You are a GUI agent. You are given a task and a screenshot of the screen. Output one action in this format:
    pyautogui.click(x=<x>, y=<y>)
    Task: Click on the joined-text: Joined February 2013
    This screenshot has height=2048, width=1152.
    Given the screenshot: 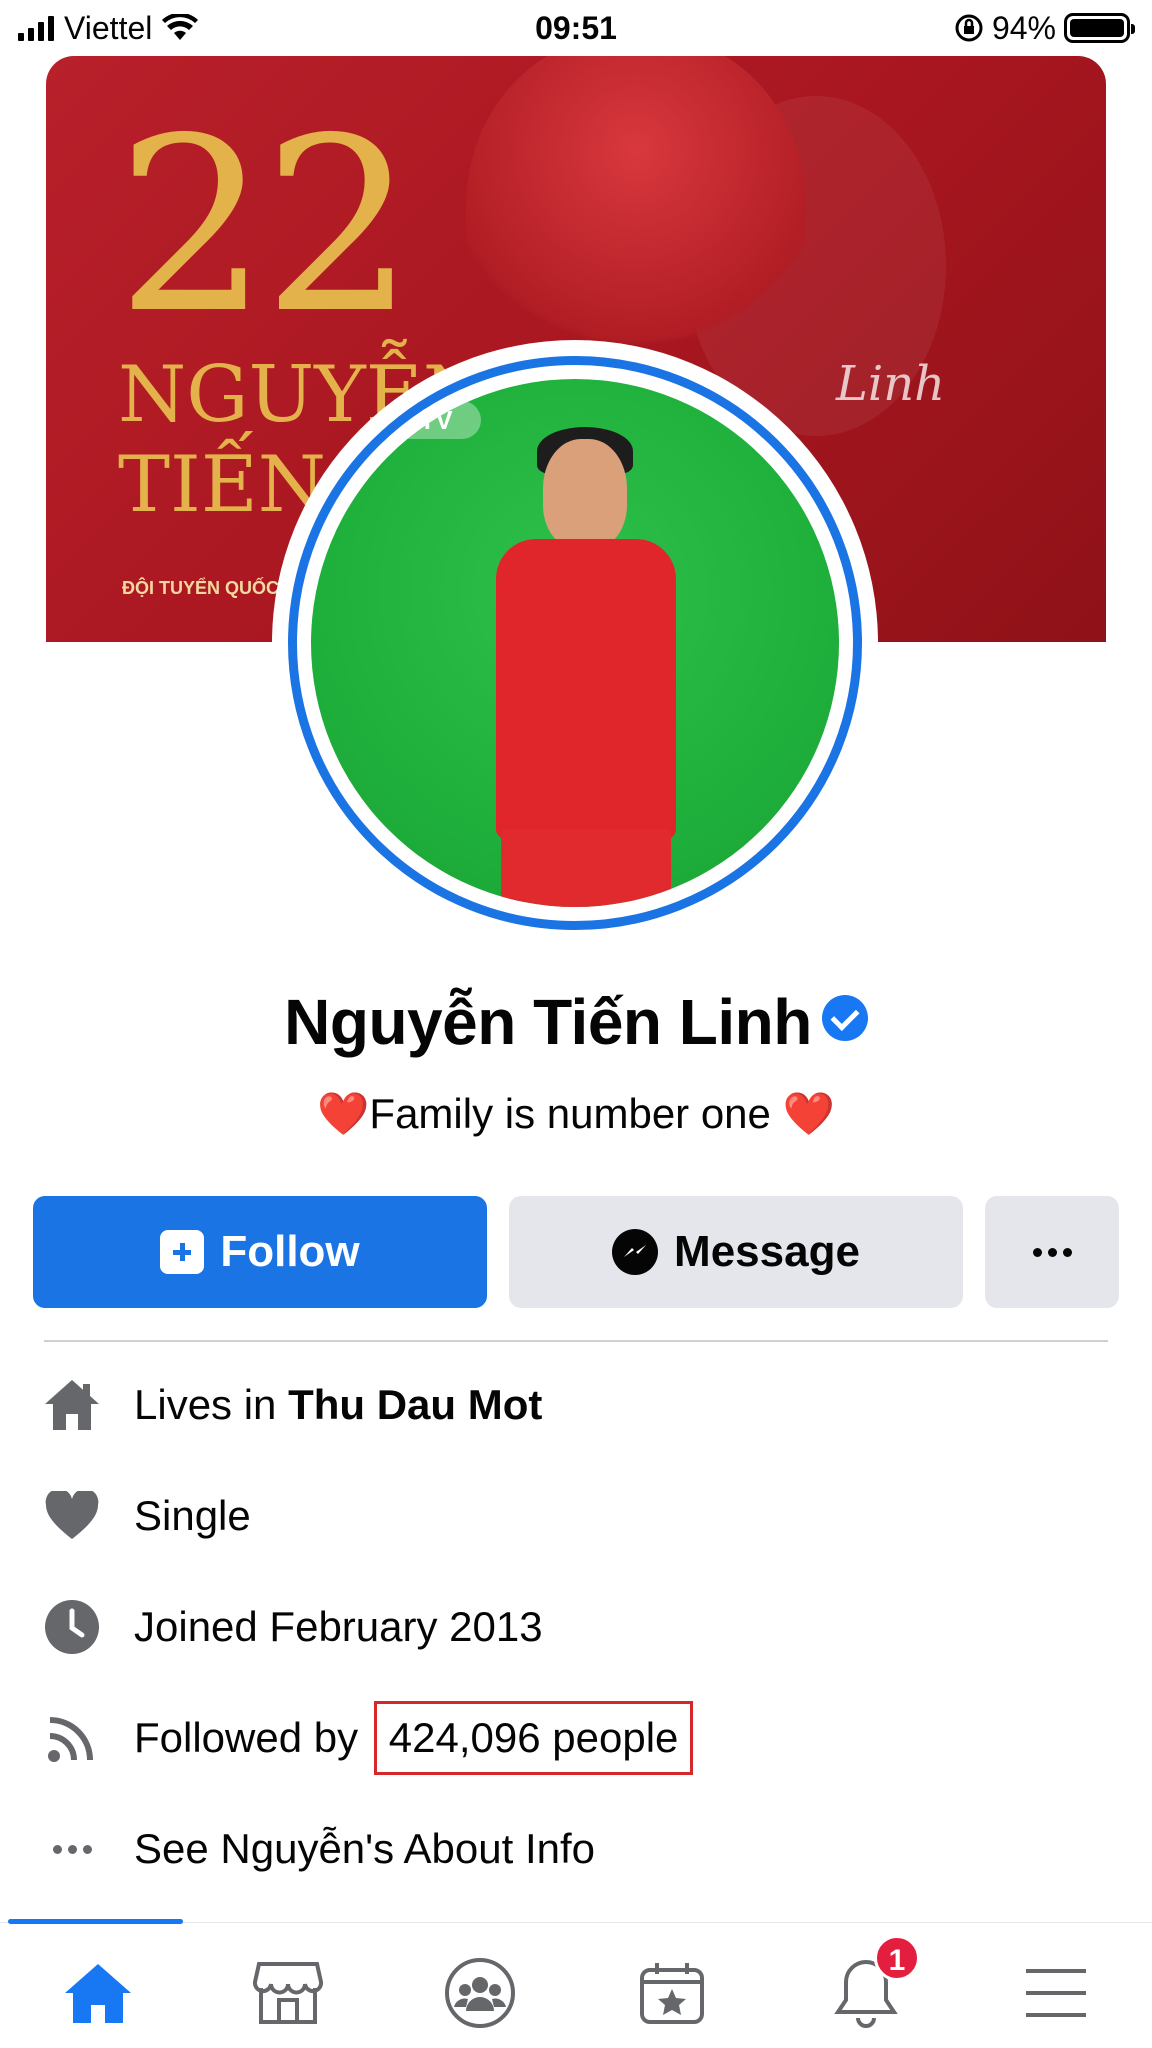 What is the action you would take?
    pyautogui.click(x=338, y=1626)
    